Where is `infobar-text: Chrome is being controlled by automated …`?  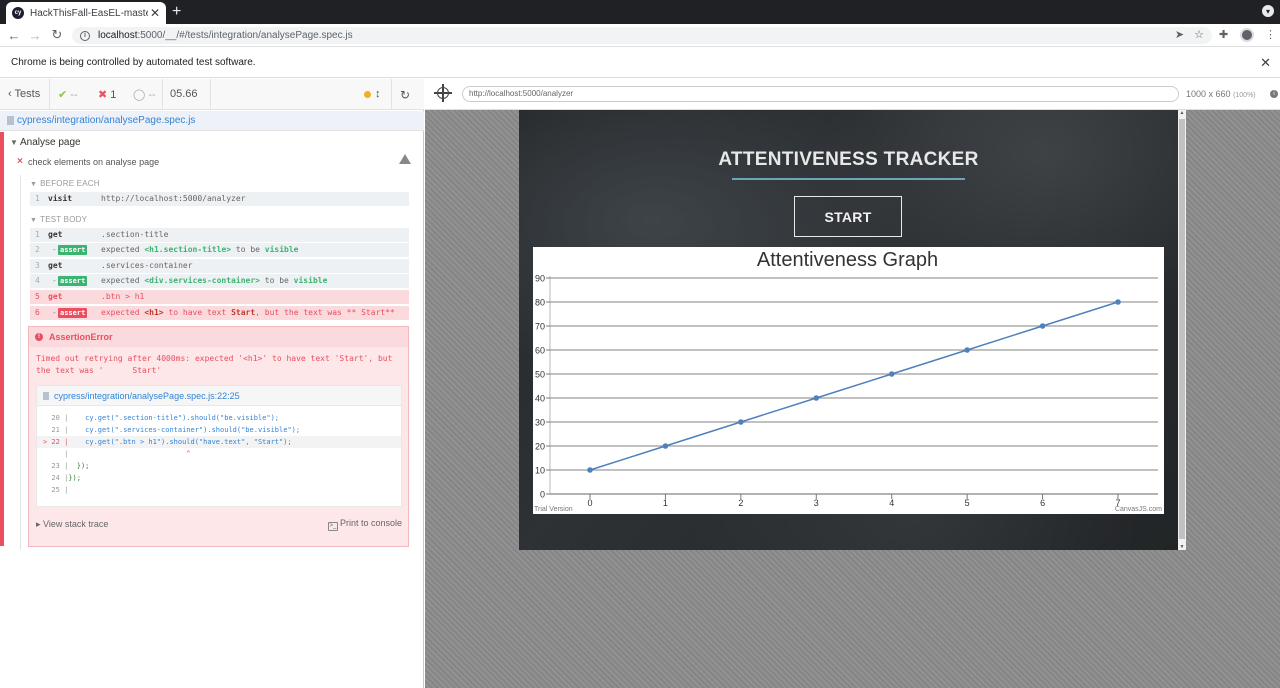 infobar-text: Chrome is being controlled by automated … is located at coordinates (133, 62).